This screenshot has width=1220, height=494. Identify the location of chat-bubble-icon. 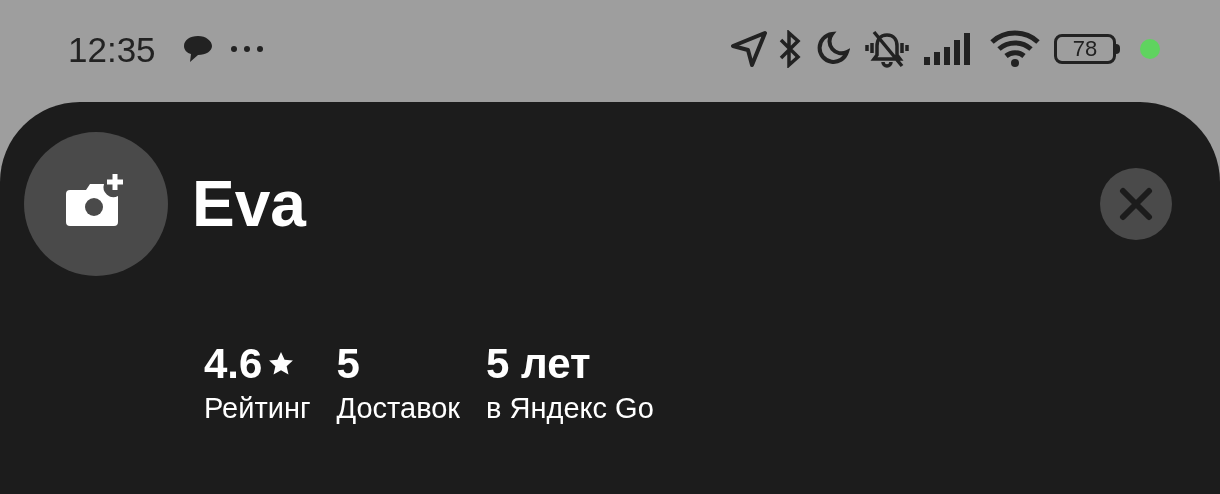
(197, 49).